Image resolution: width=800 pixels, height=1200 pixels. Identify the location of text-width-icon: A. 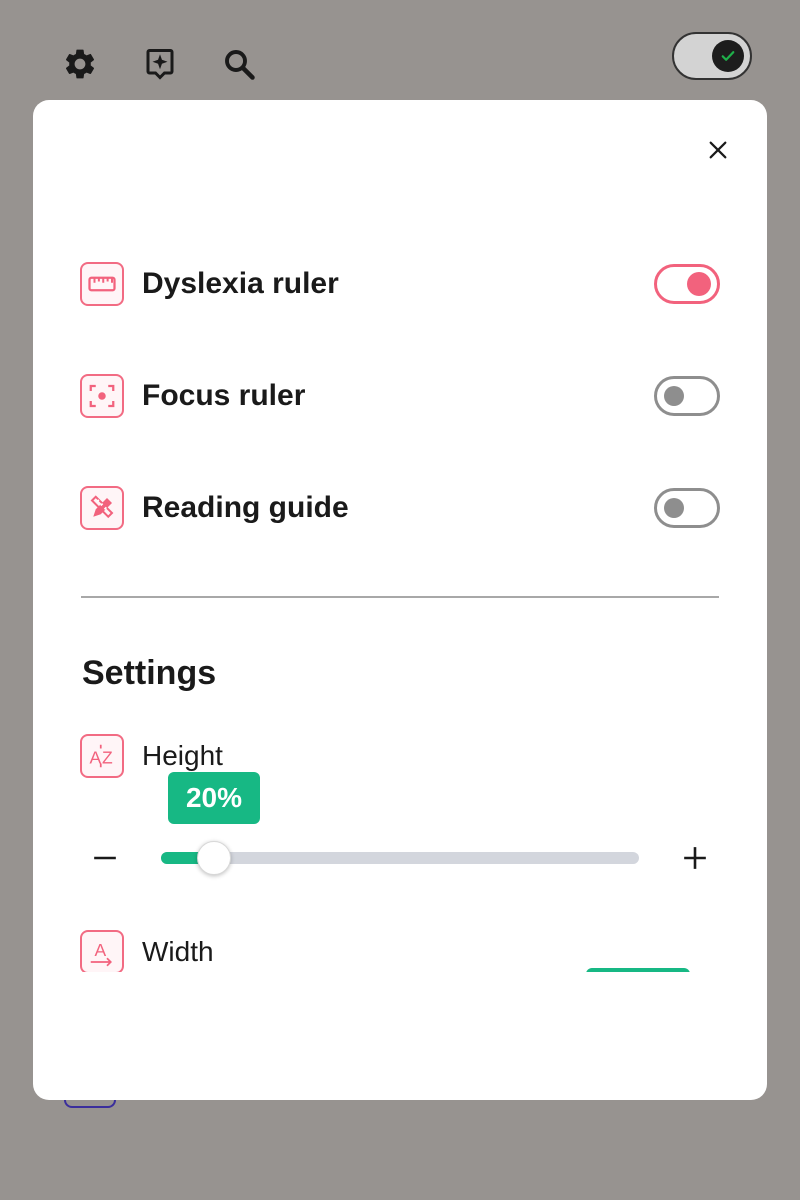
(102, 951).